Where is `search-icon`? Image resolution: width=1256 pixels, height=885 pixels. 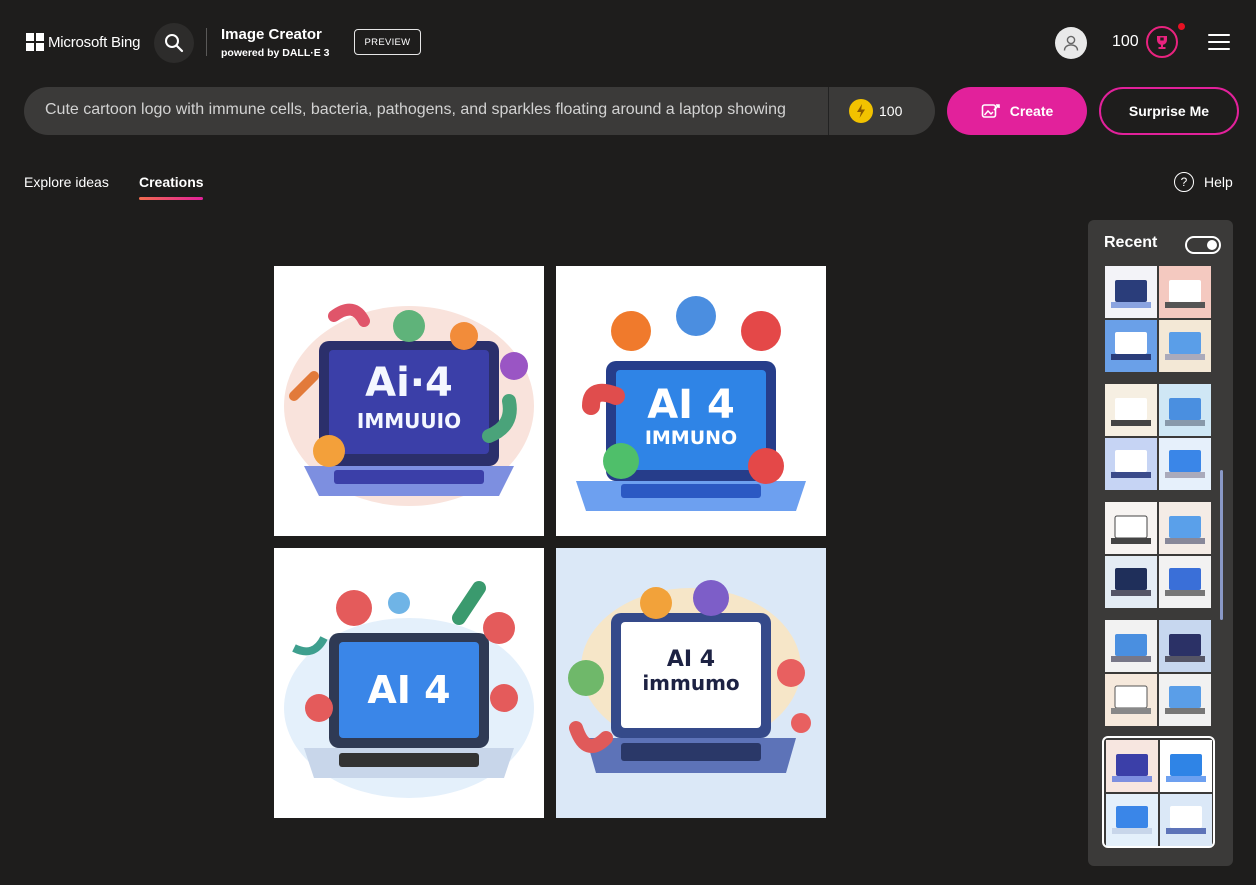
search-icon is located at coordinates (174, 43).